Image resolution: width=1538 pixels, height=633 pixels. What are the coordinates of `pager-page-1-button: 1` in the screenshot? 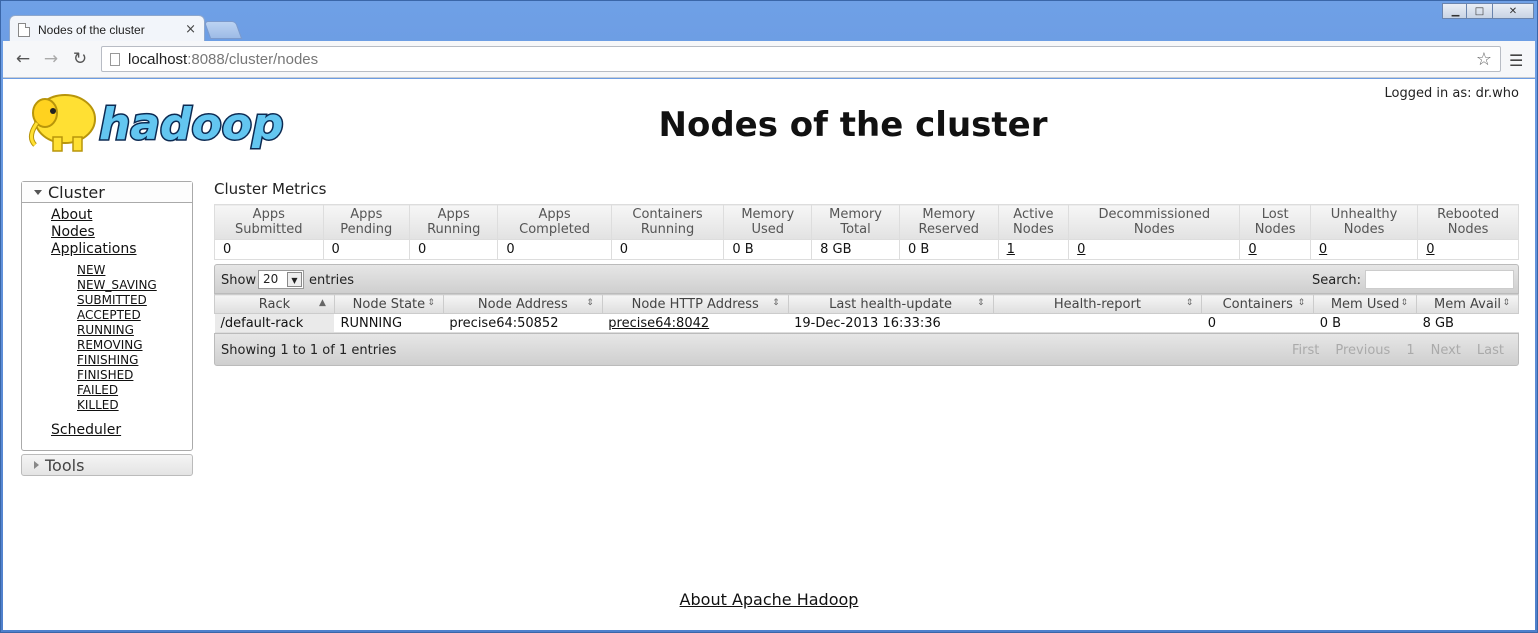 It's located at (1410, 350).